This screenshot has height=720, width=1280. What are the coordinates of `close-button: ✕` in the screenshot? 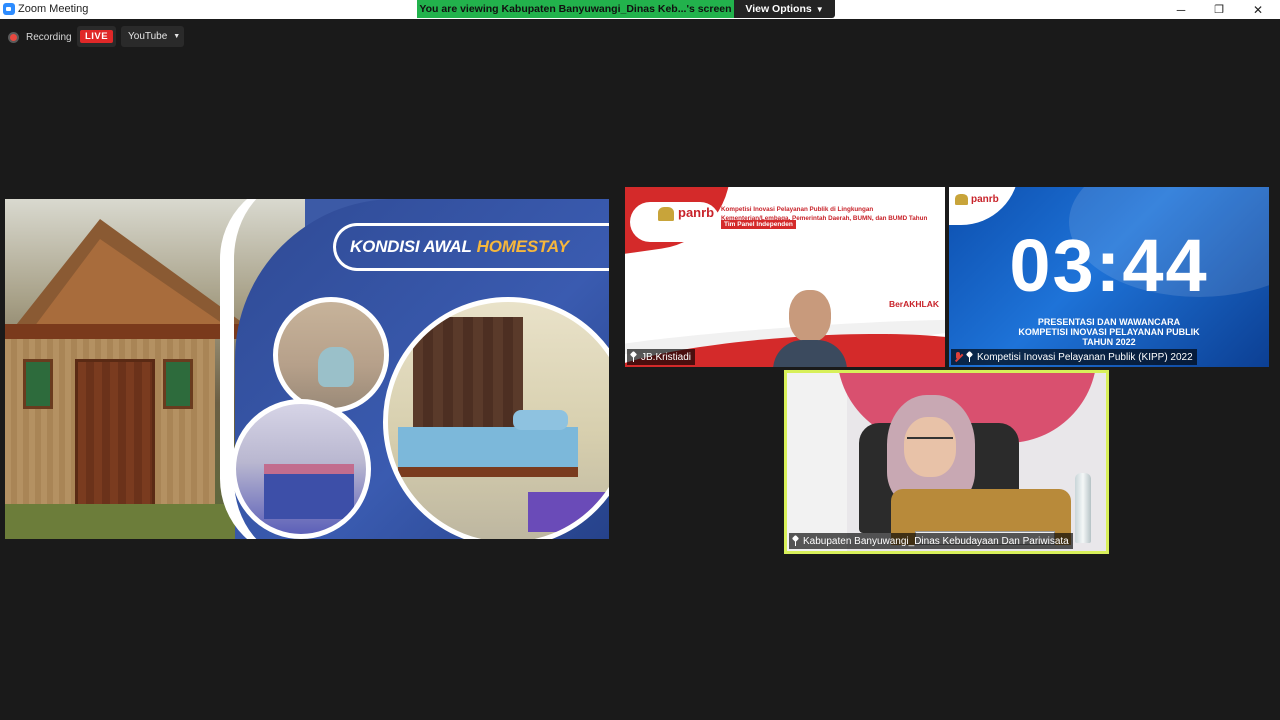 It's located at (1258, 9).